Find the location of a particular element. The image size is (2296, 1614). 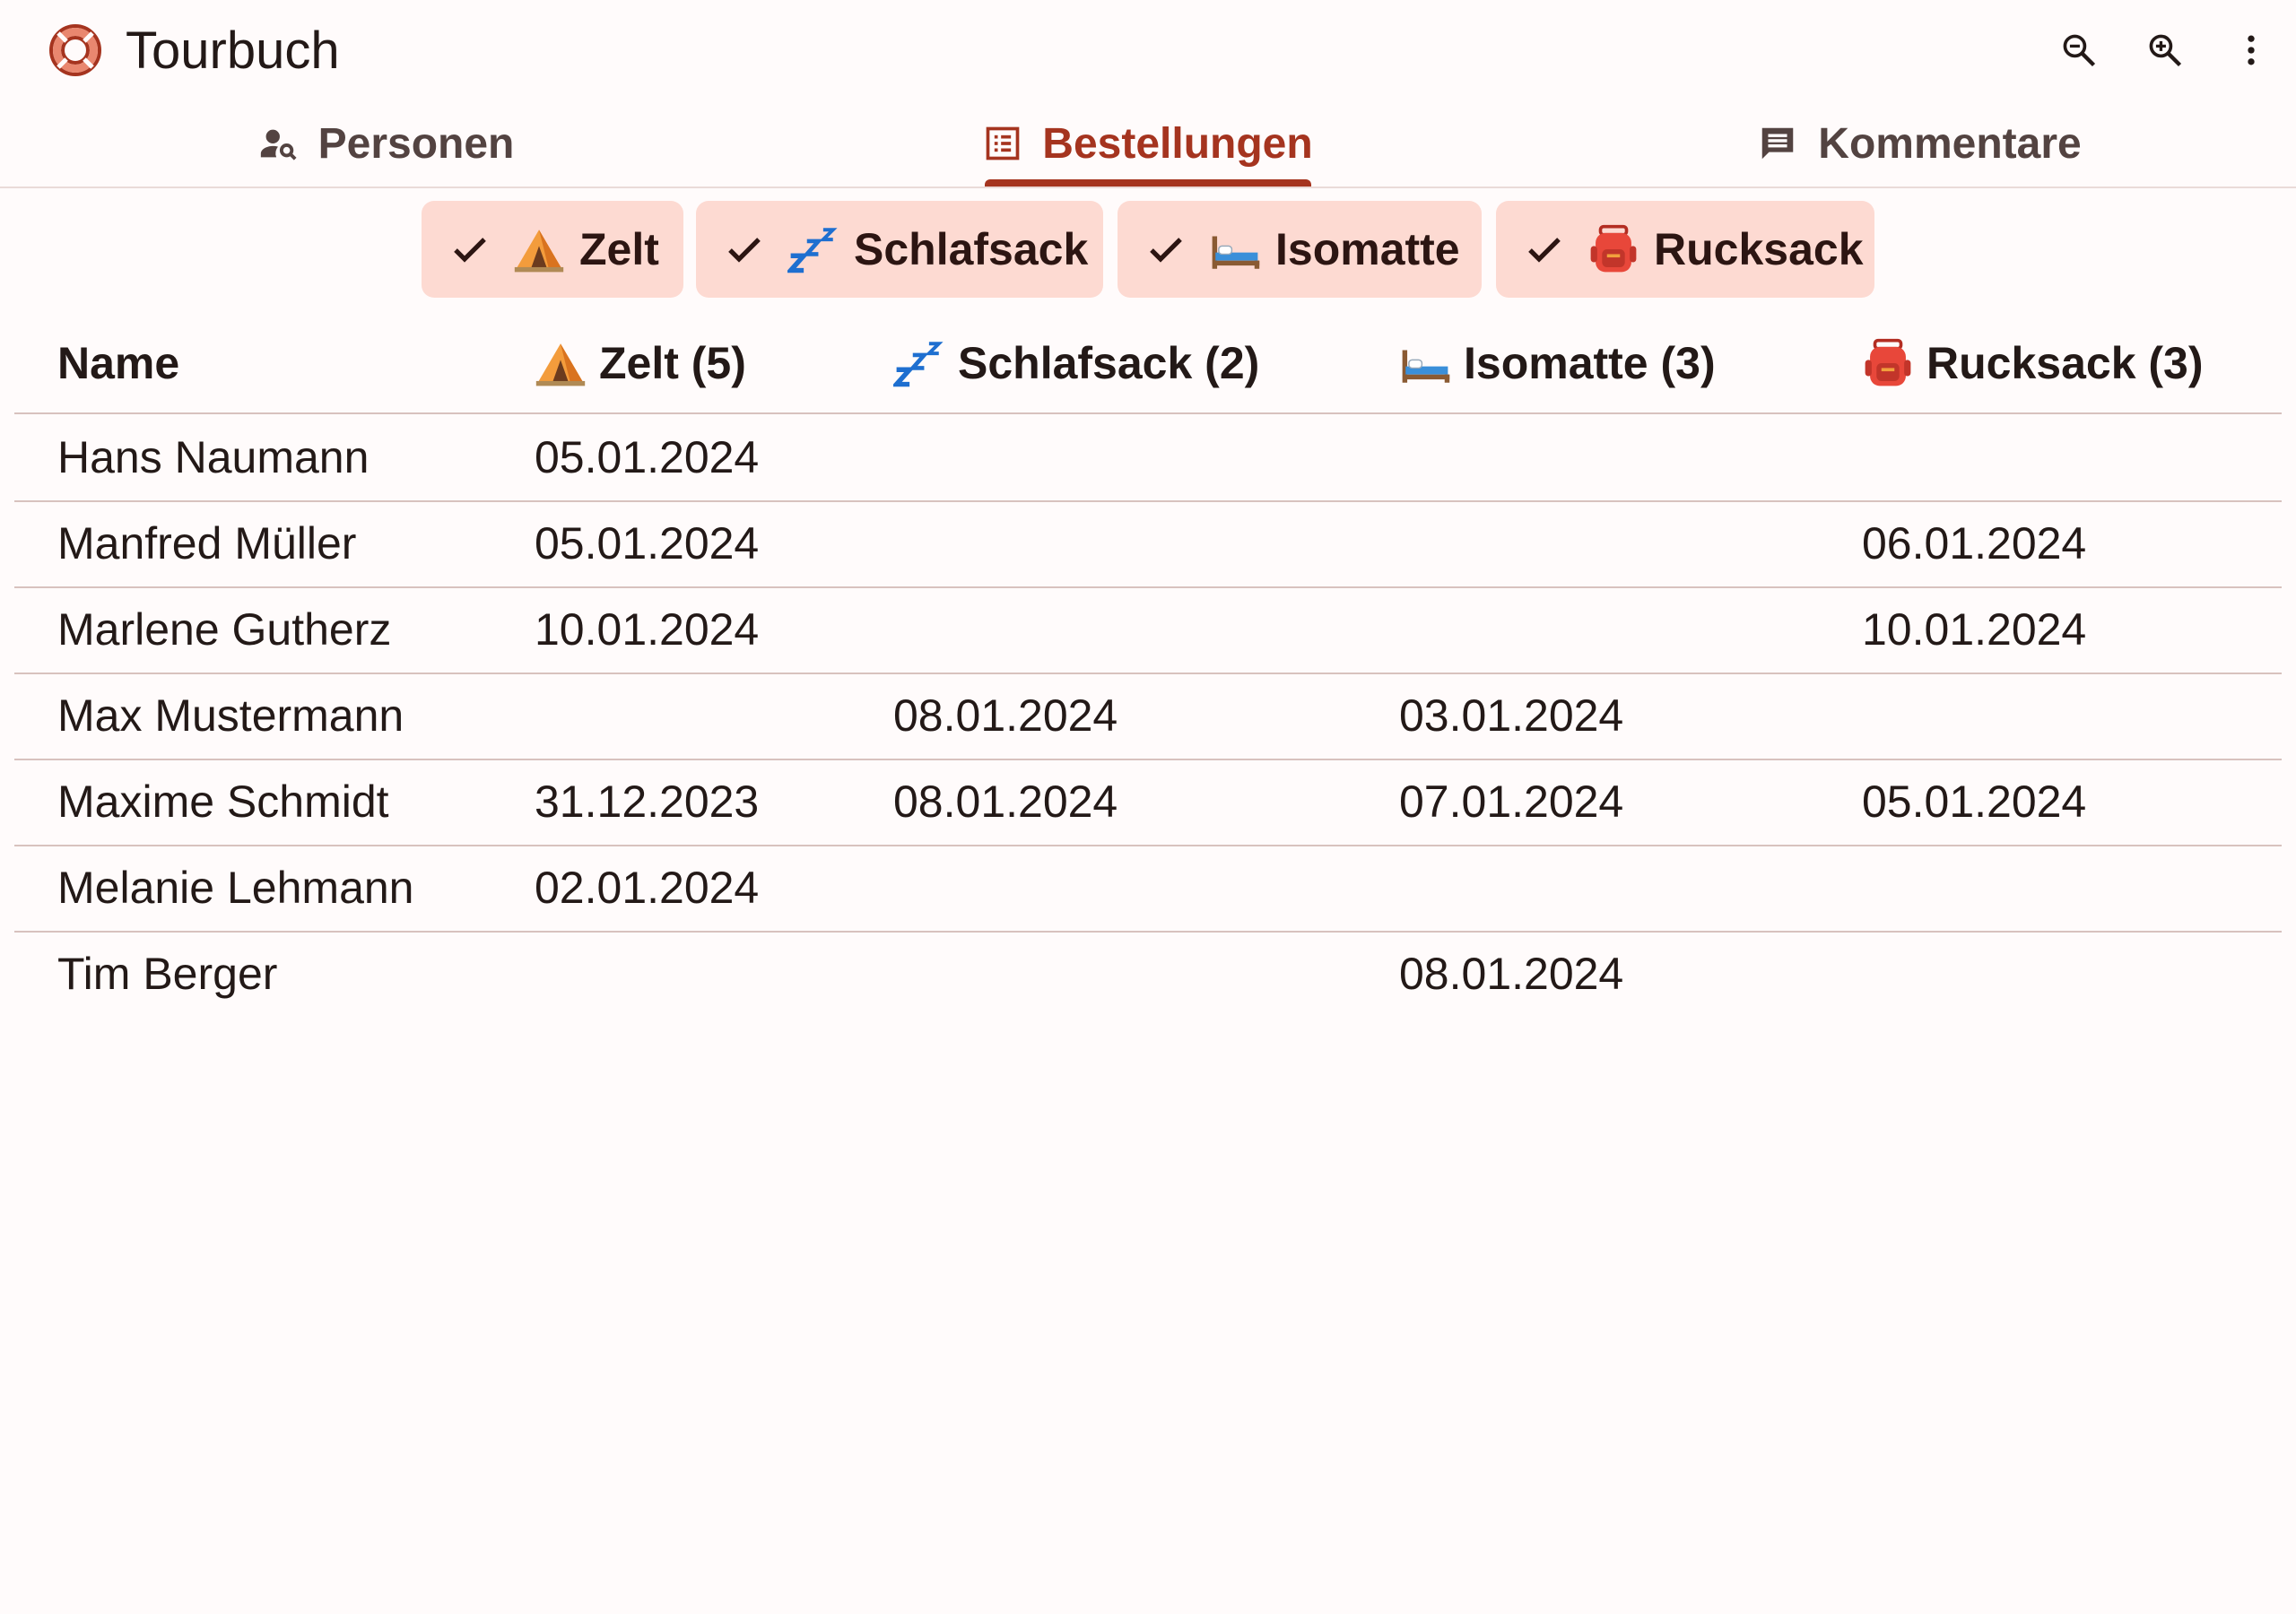

cell-name: Marlene Gutherz is located at coordinates (224, 629).